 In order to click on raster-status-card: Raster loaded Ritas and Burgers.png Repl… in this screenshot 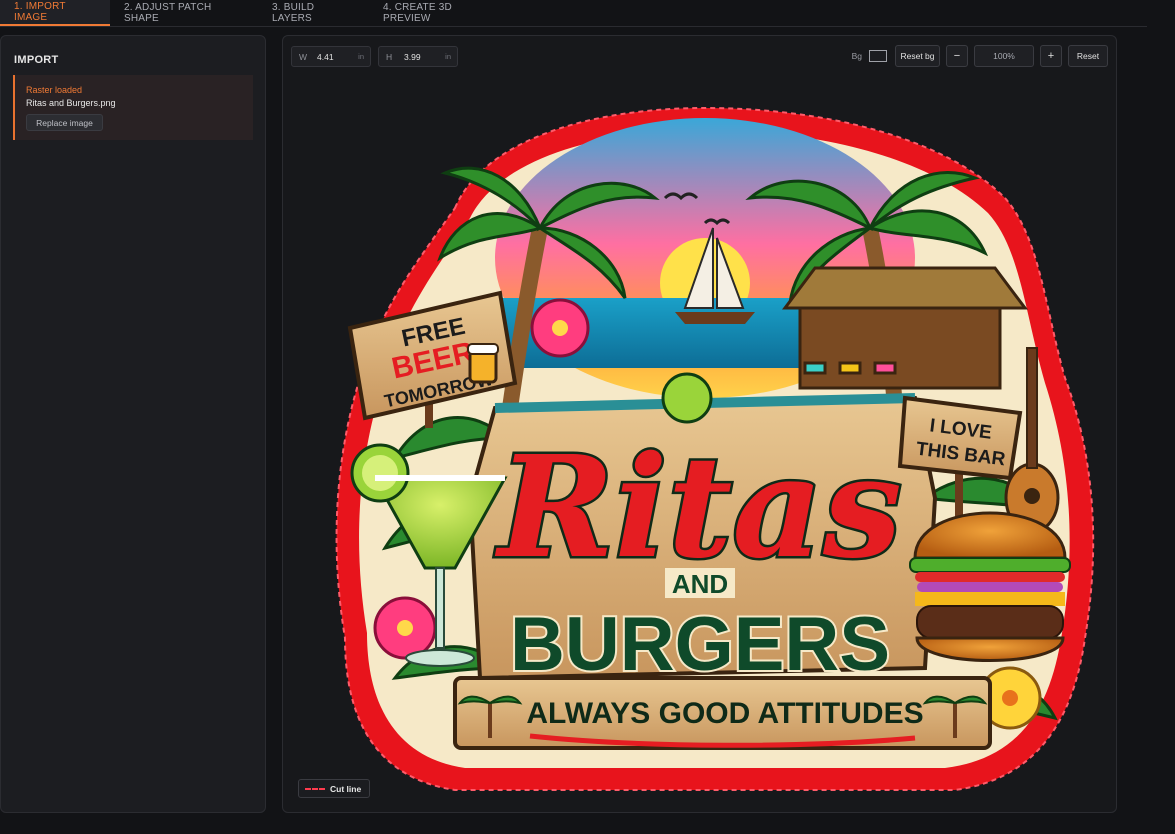, I will do `click(133, 107)`.